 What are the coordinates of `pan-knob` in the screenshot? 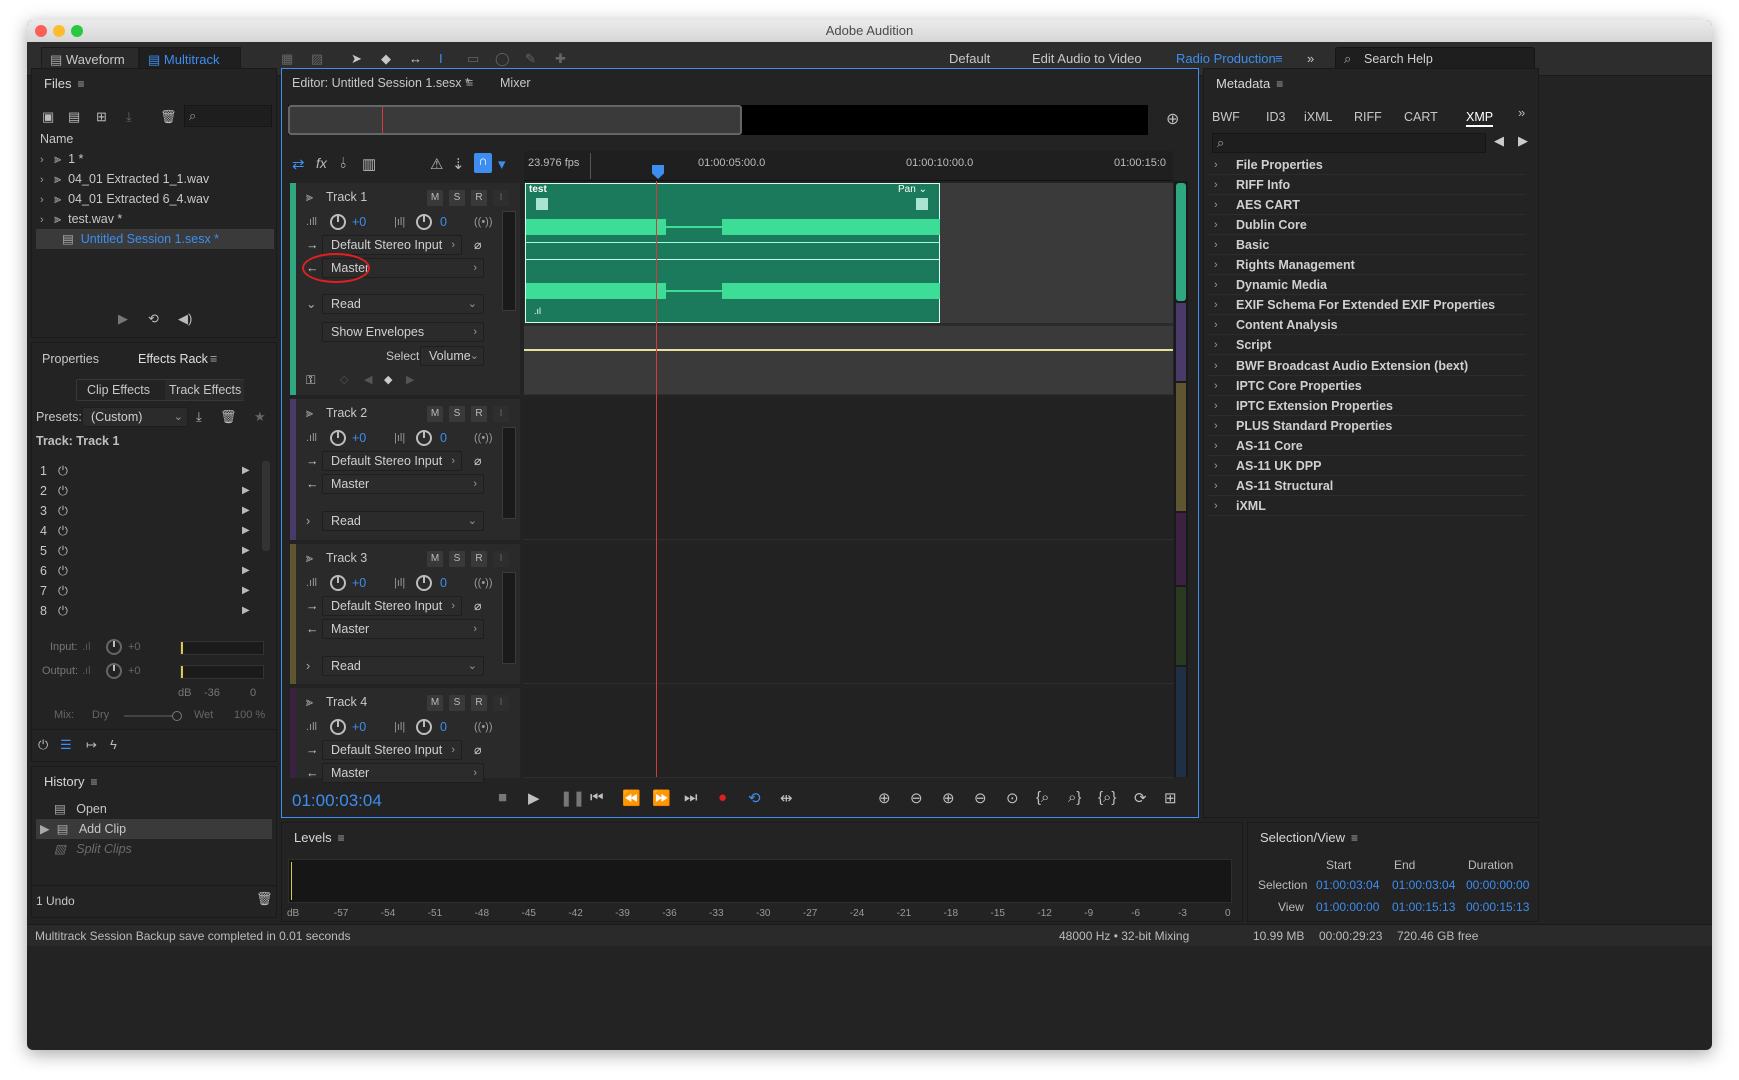 It's located at (424, 583).